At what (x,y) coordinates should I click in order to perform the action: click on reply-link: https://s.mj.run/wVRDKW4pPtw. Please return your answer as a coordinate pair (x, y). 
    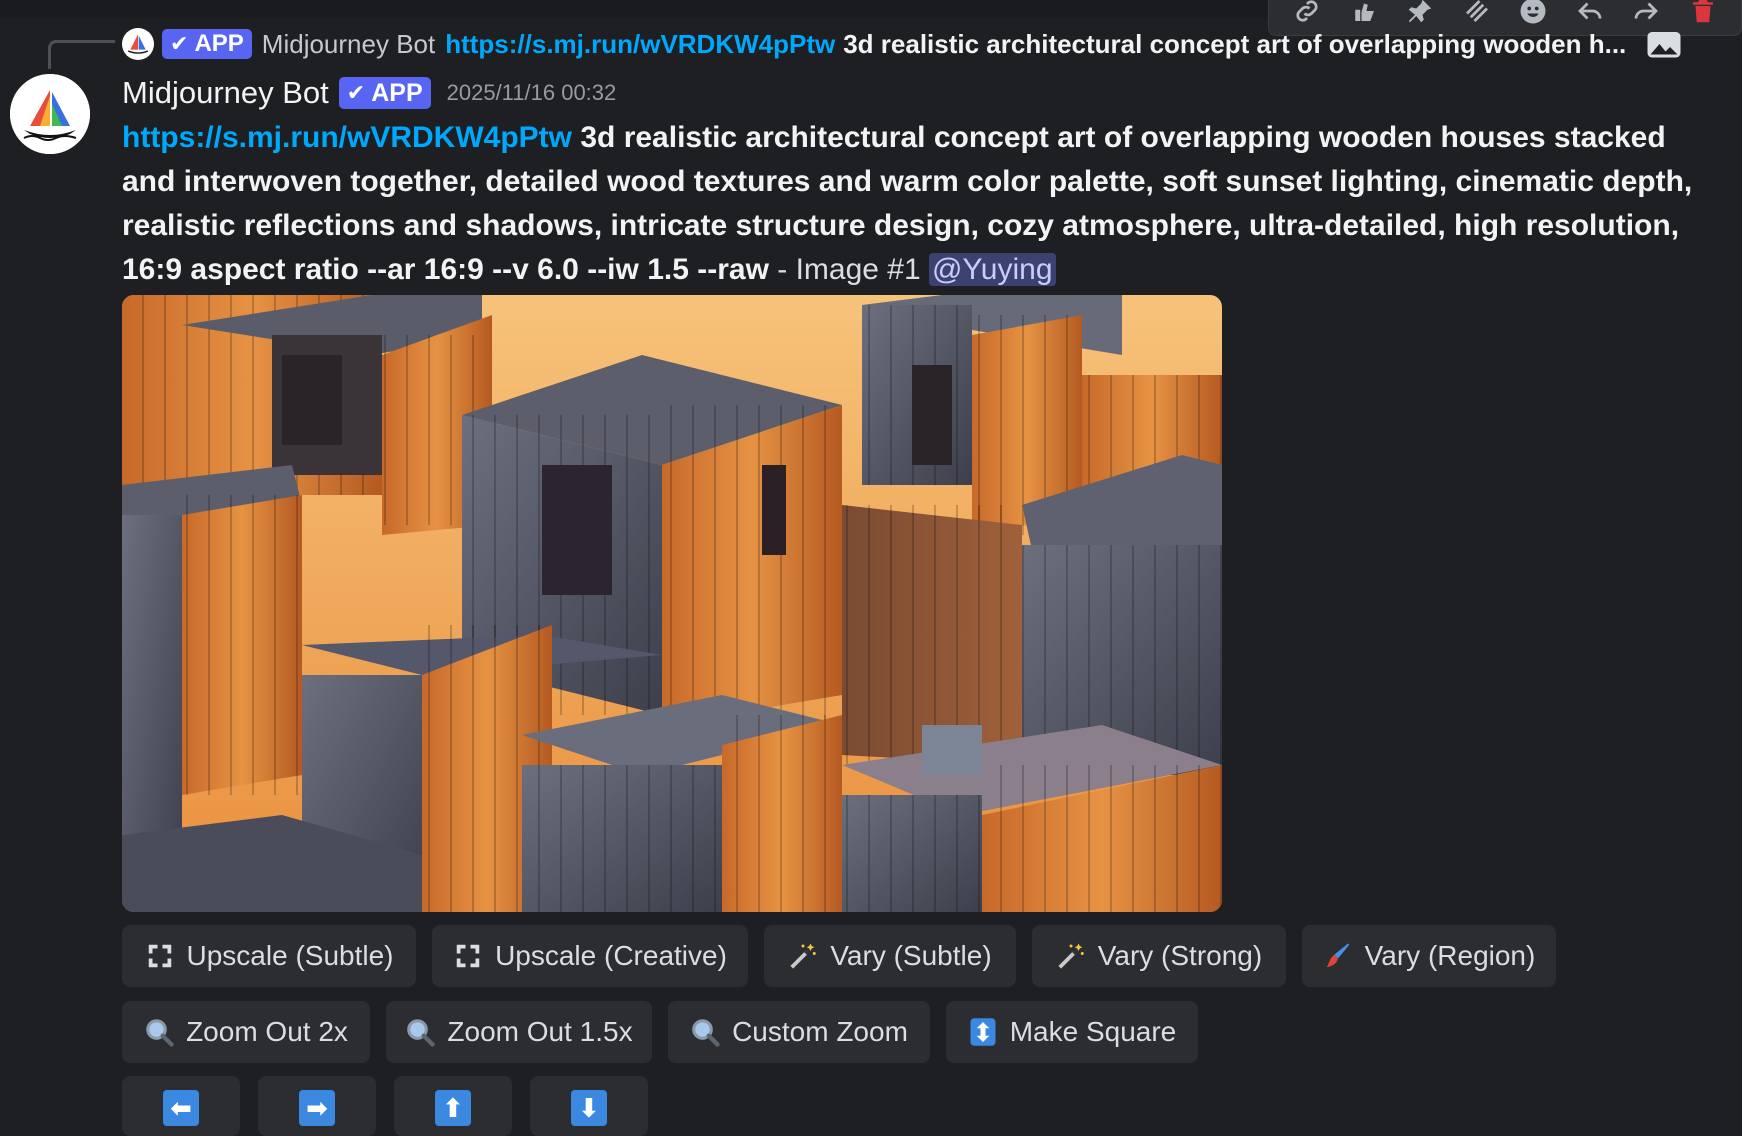
    Looking at the image, I should click on (640, 44).